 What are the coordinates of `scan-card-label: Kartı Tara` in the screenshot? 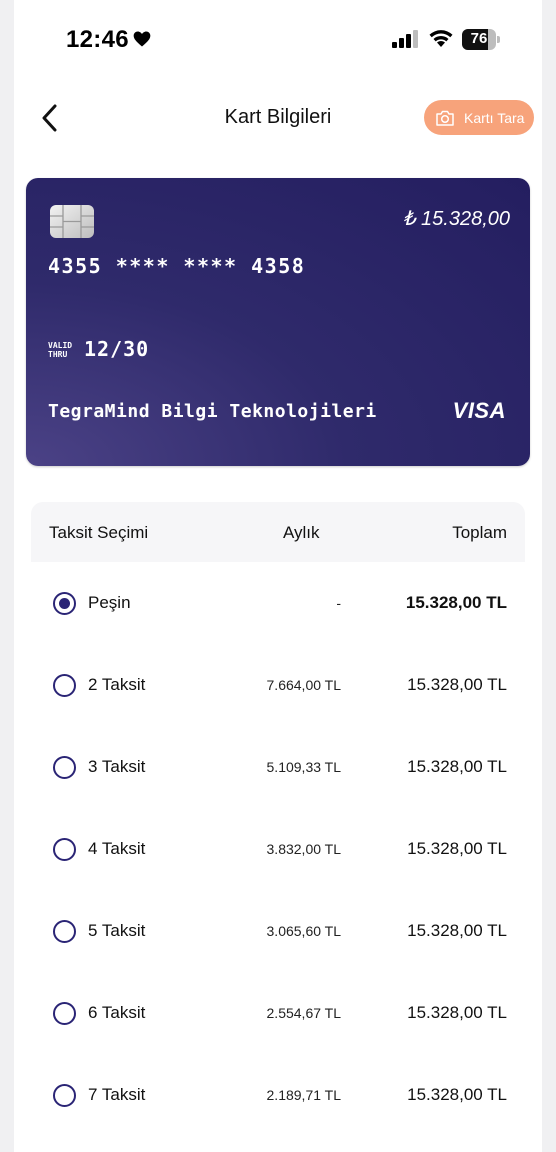 It's located at (494, 117).